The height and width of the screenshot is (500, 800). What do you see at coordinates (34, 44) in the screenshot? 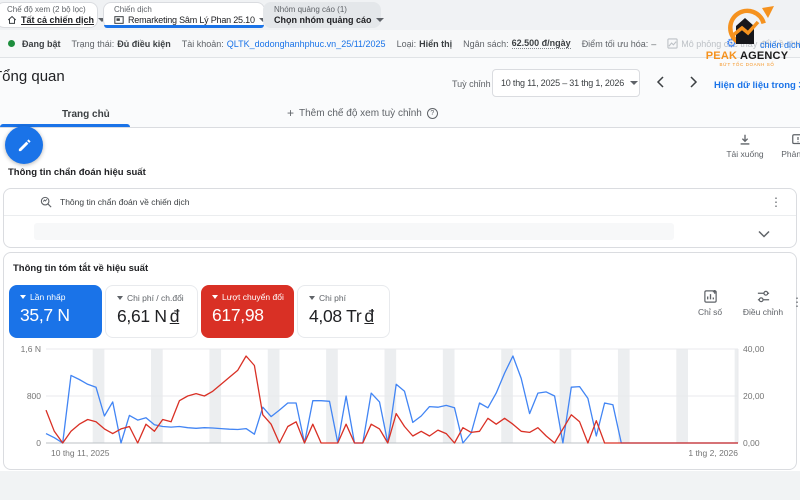
I see `status-enabled: Đang bật` at bounding box center [34, 44].